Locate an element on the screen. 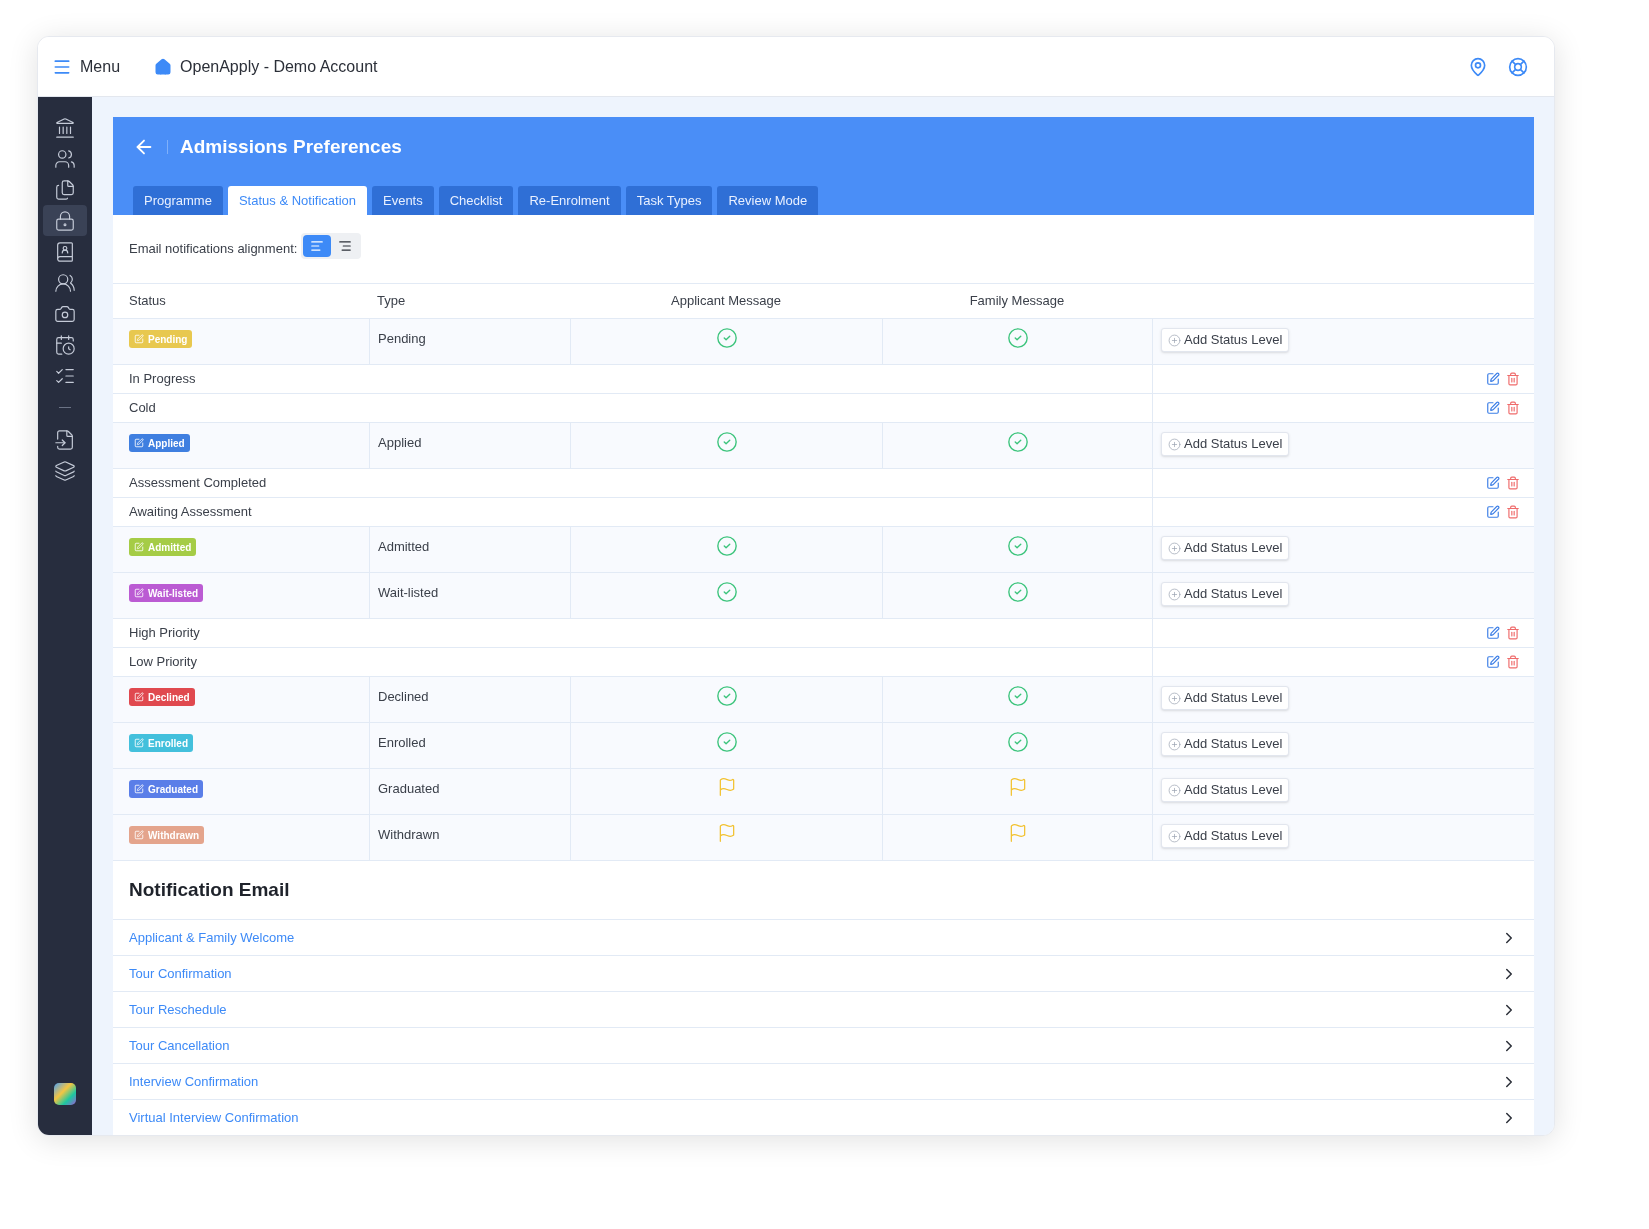 This screenshot has height=1229, width=1649. group-icon is located at coordinates (65, 282).